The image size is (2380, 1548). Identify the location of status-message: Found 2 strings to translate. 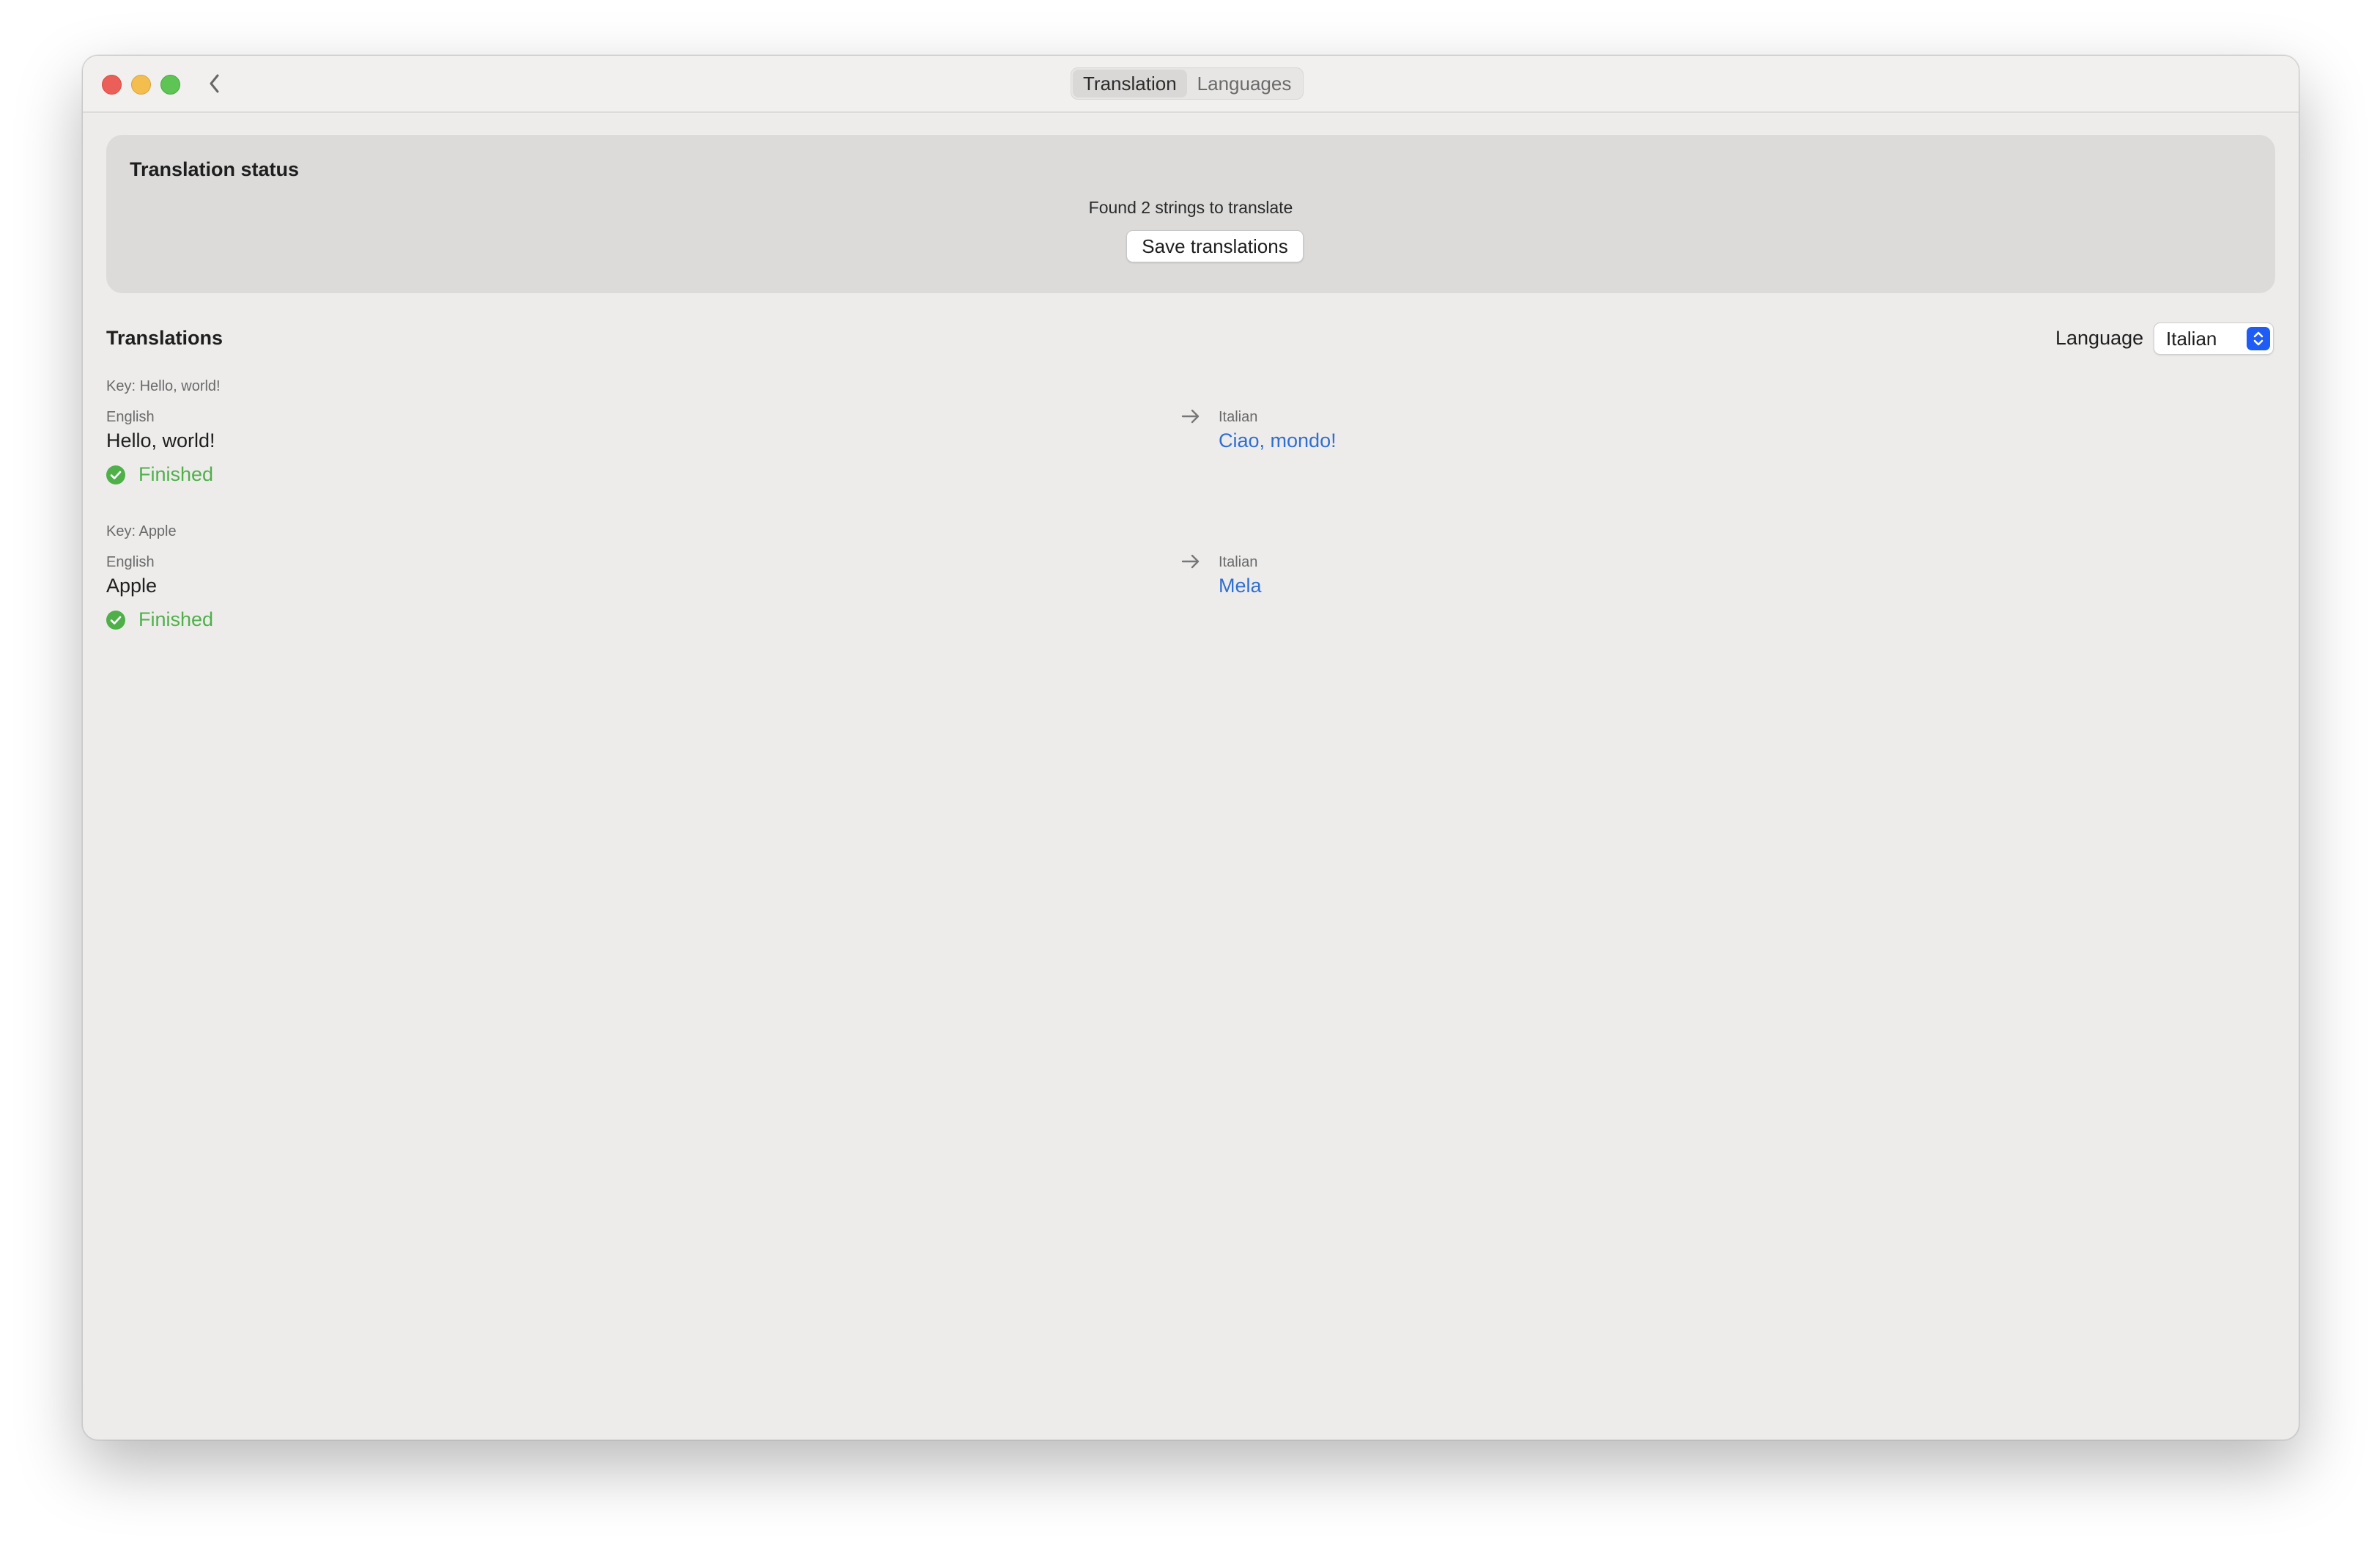
(1190, 207).